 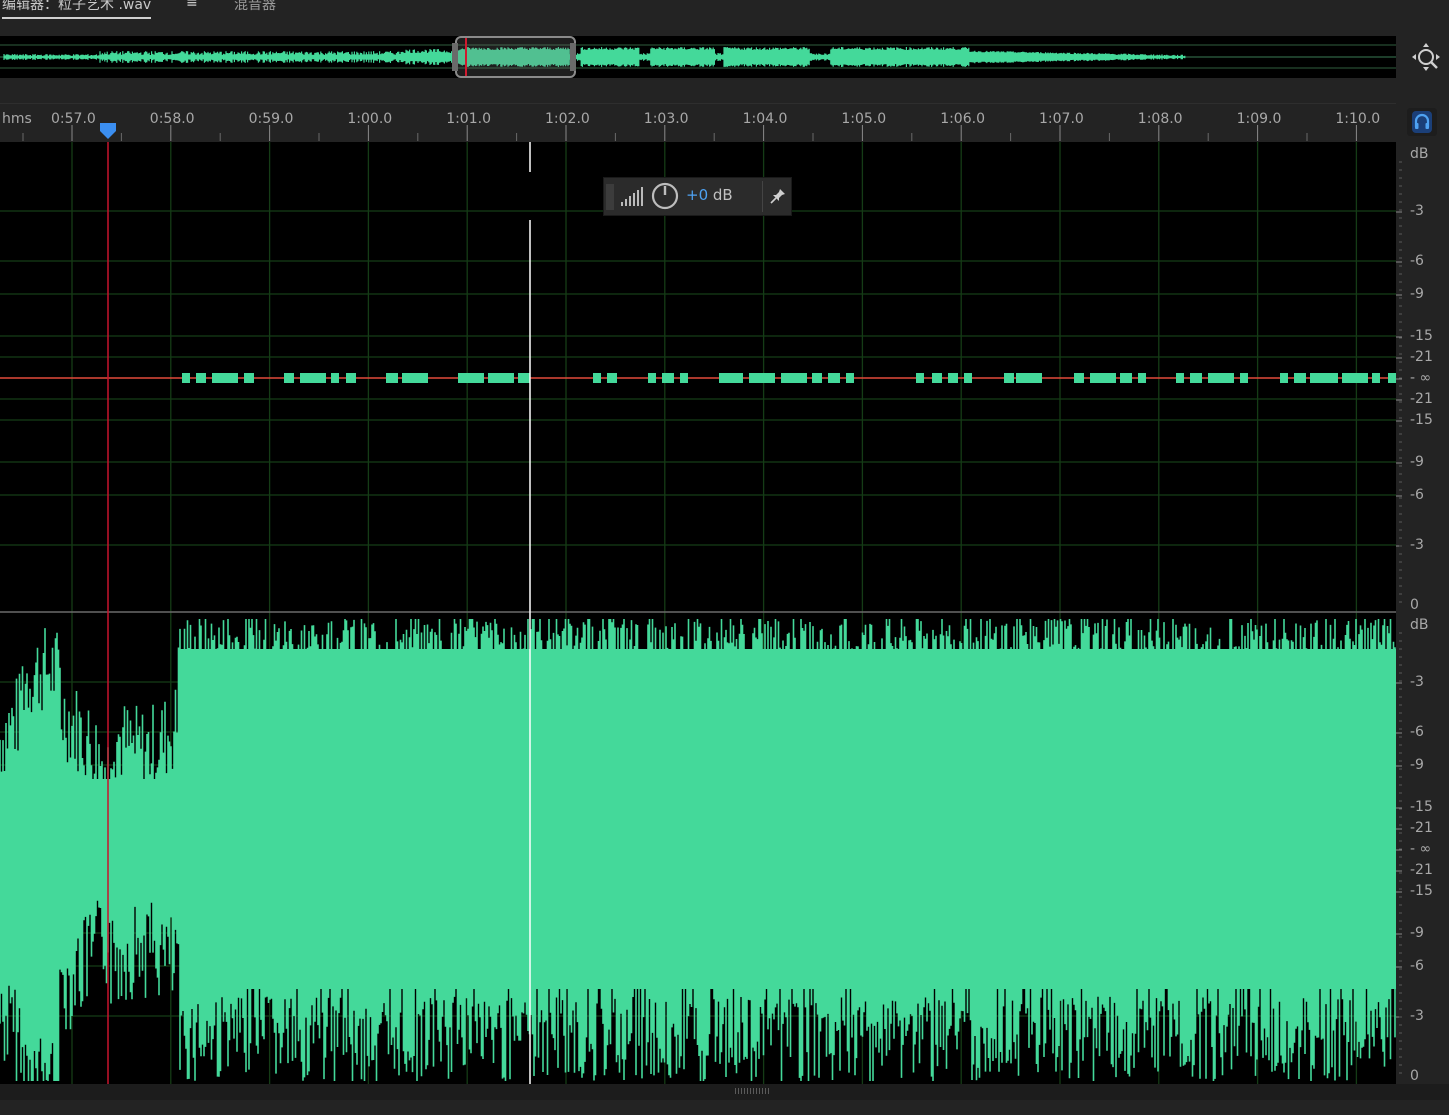 What do you see at coordinates (1160, 119) in the screenshot?
I see `ruler-label: 1:08.0` at bounding box center [1160, 119].